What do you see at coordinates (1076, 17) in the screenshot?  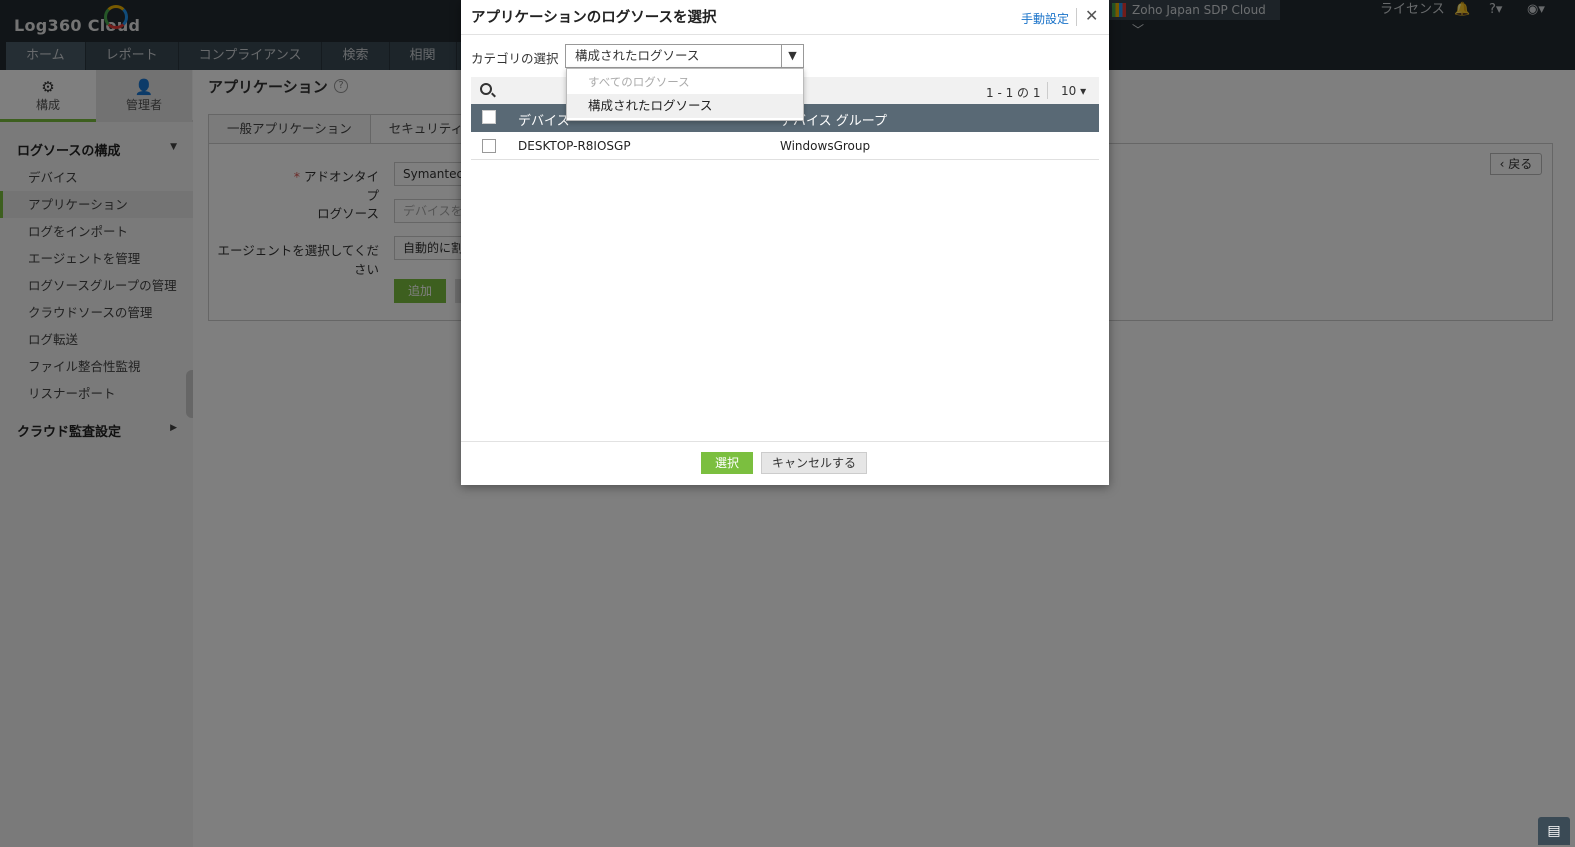 I see `header-separator` at bounding box center [1076, 17].